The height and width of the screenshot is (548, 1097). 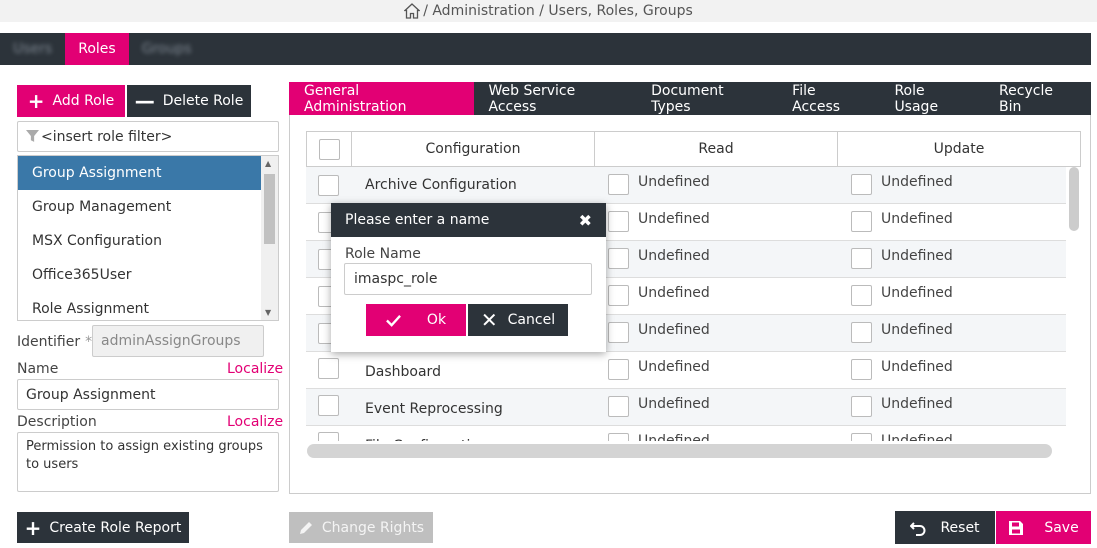 I want to click on list-item: Role Assignment, so click(x=140, y=306).